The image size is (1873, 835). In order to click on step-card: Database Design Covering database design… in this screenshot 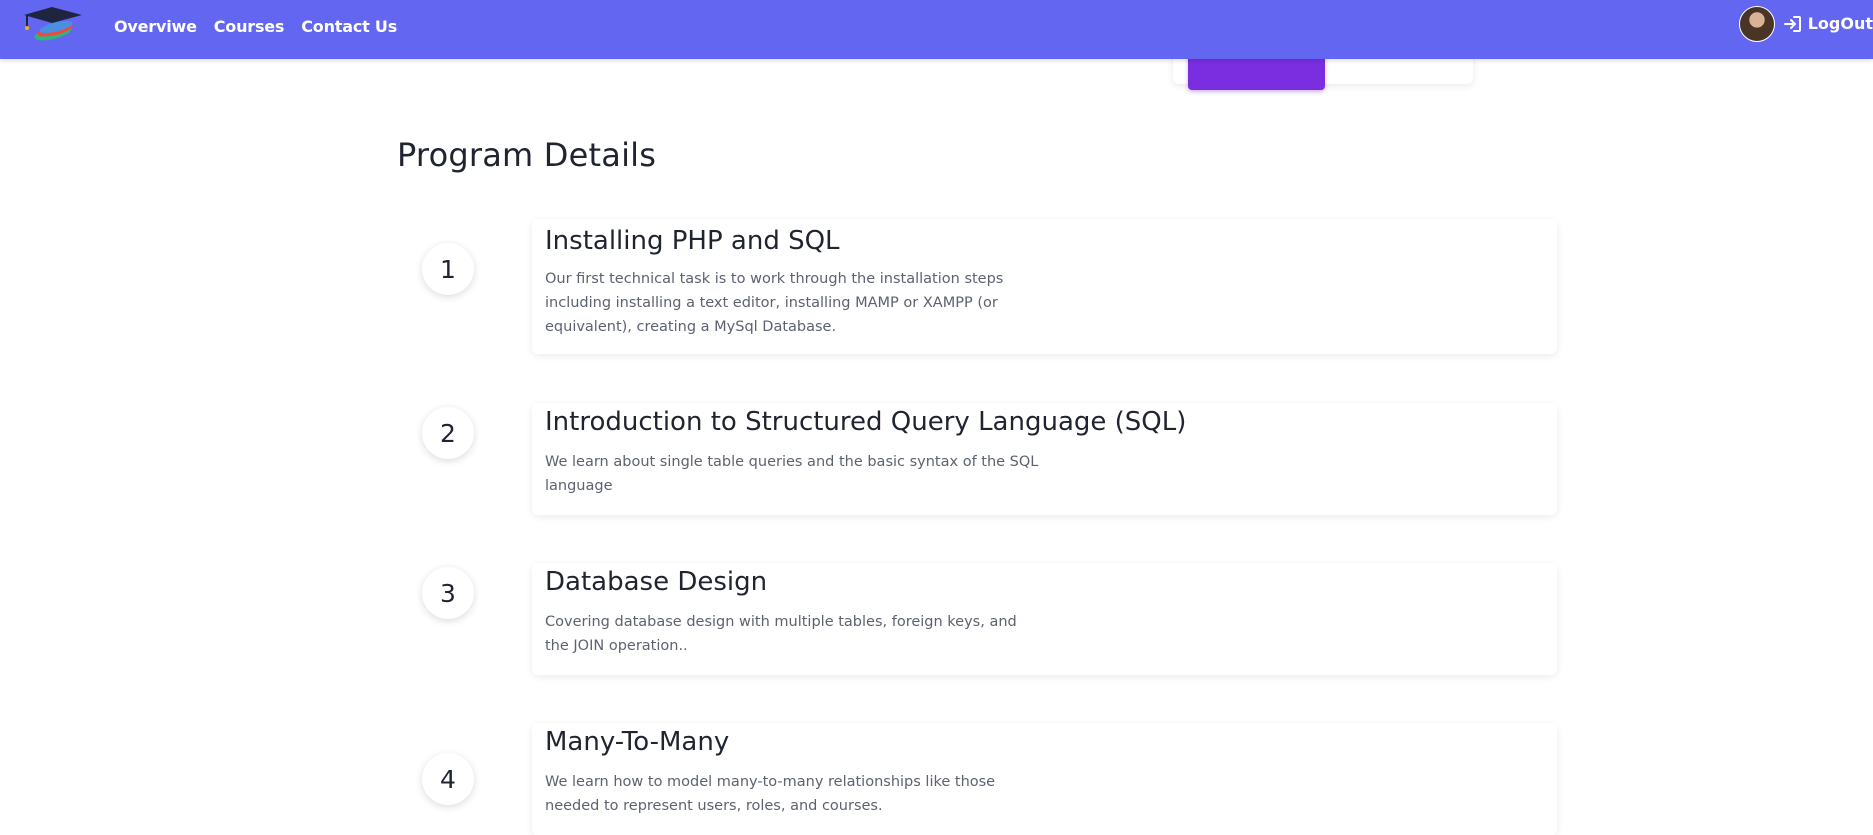, I will do `click(1044, 619)`.